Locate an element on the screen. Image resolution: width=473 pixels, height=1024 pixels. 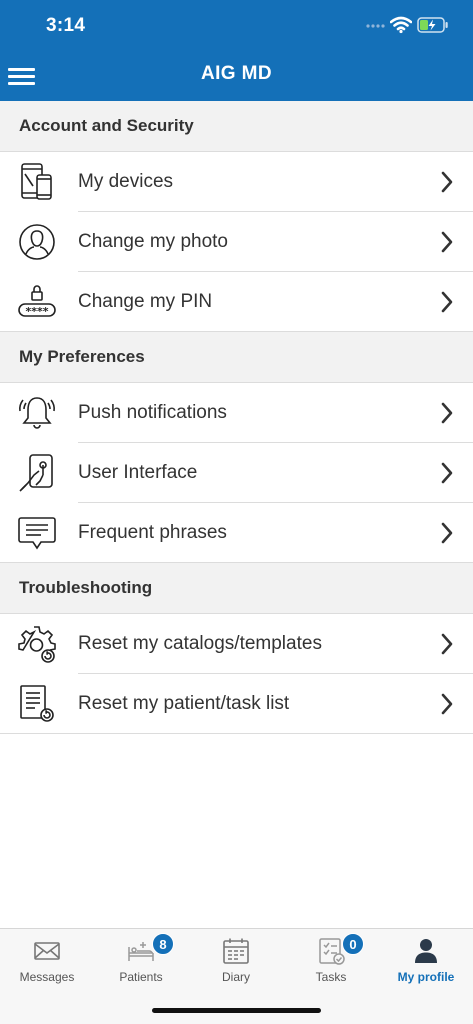
tab-label: Tasks is located at coordinates (331, 977).